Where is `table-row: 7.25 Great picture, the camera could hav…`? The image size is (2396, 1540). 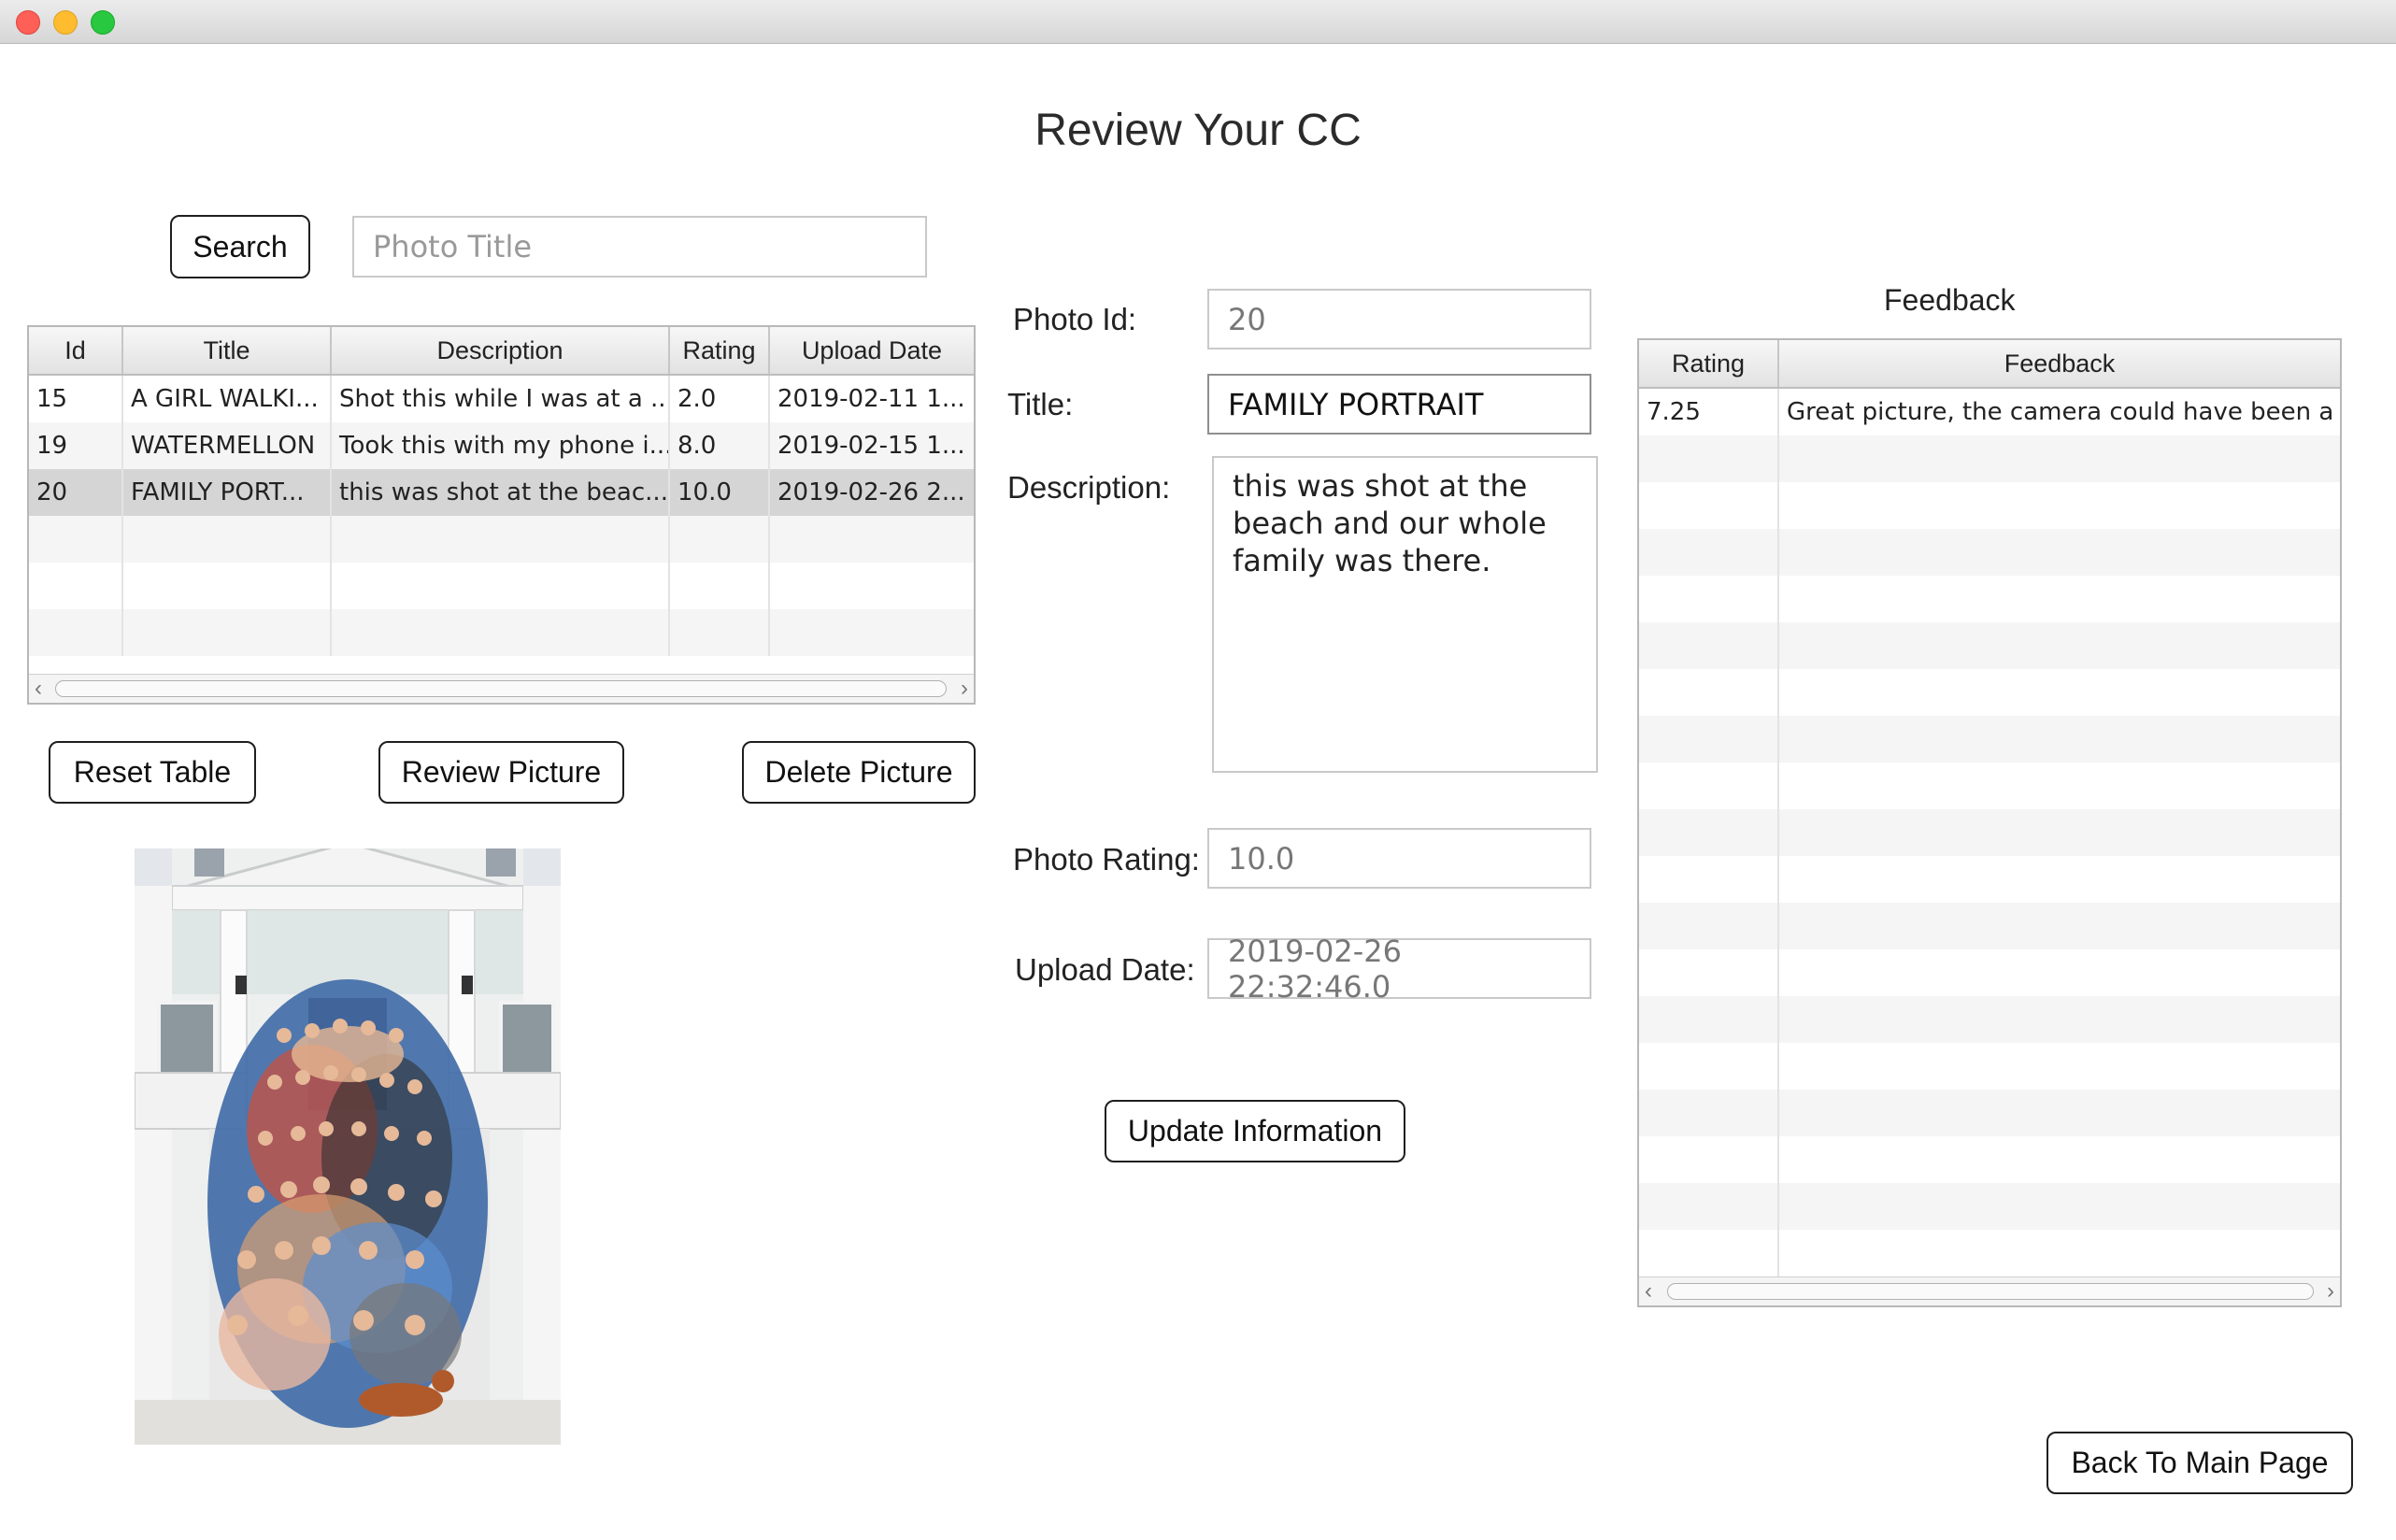 table-row: 7.25 Great picture, the camera could hav… is located at coordinates (1989, 412).